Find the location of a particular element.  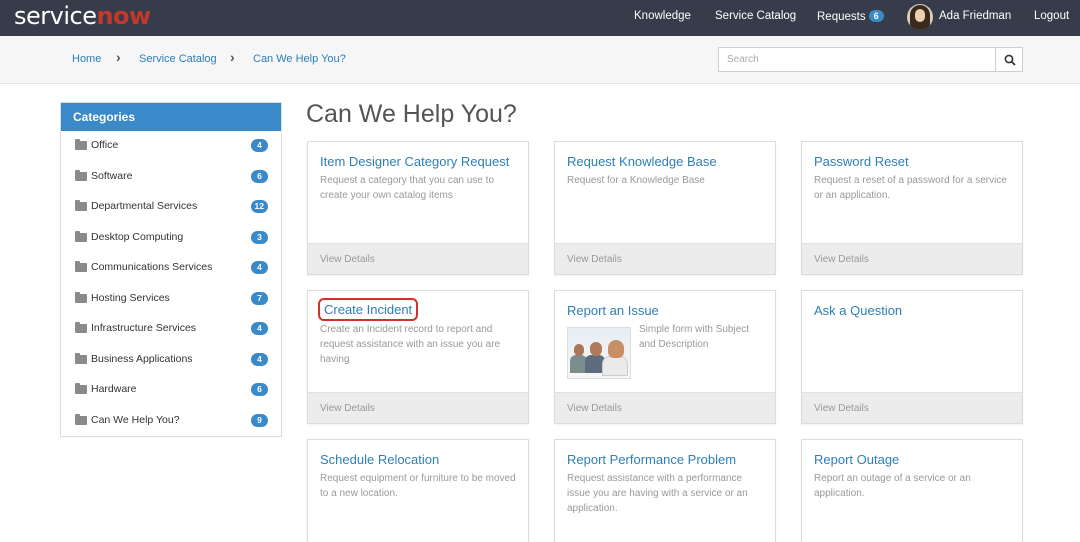

category-item-communications-services: Communications Services 4 is located at coordinates (171, 268).